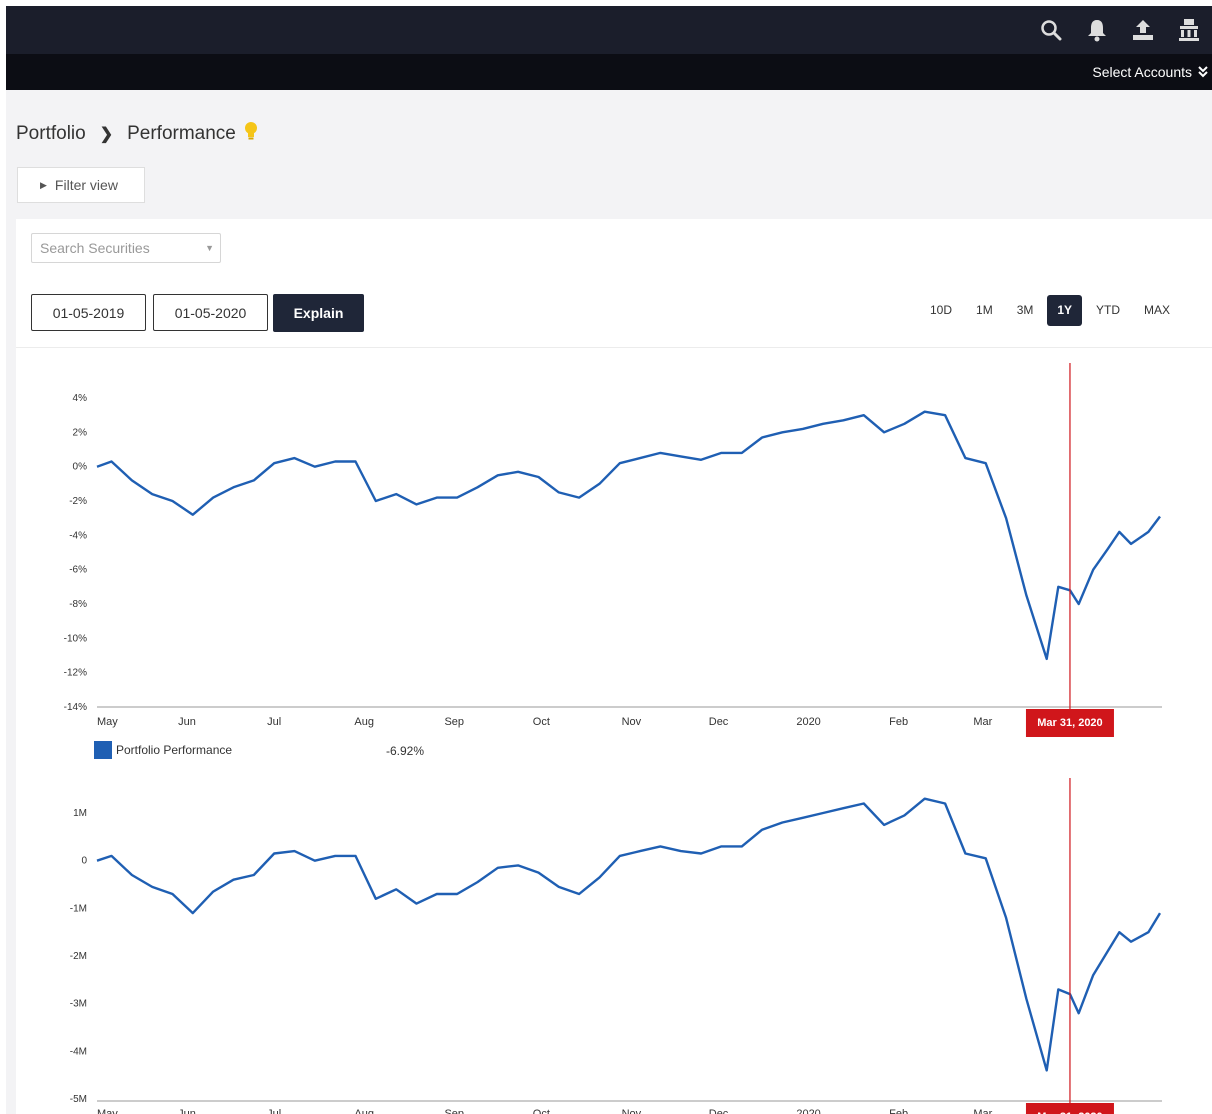  What do you see at coordinates (318, 313) in the screenshot?
I see `explain-button: Explain` at bounding box center [318, 313].